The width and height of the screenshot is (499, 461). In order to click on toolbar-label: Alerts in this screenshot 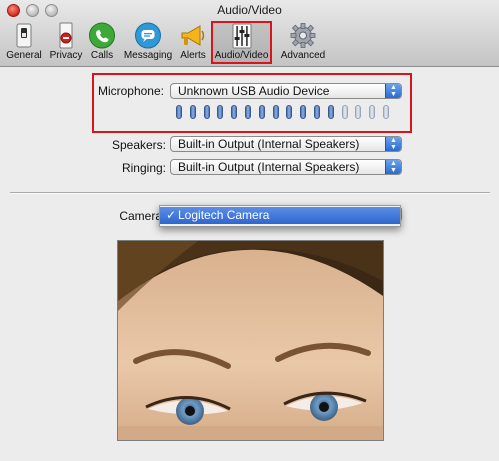, I will do `click(193, 55)`.